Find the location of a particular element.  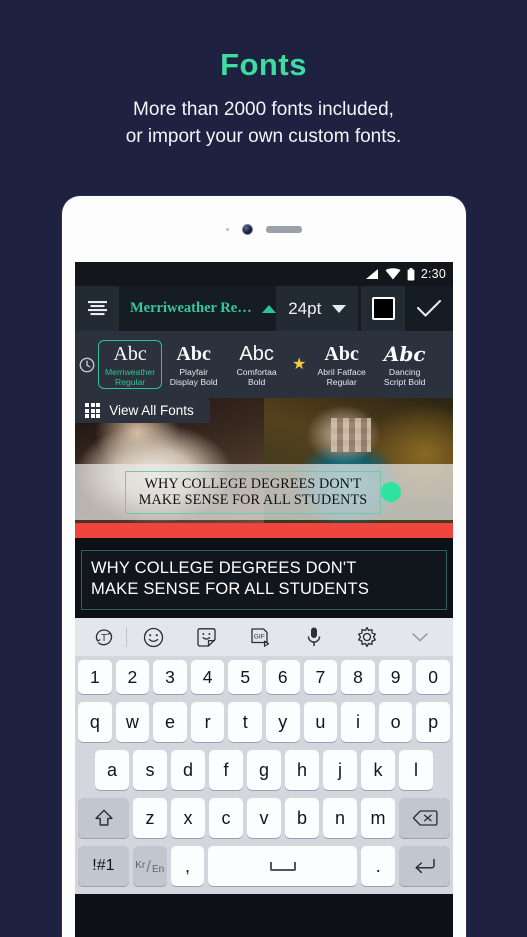

earpiece-speaker is located at coordinates (284, 229).